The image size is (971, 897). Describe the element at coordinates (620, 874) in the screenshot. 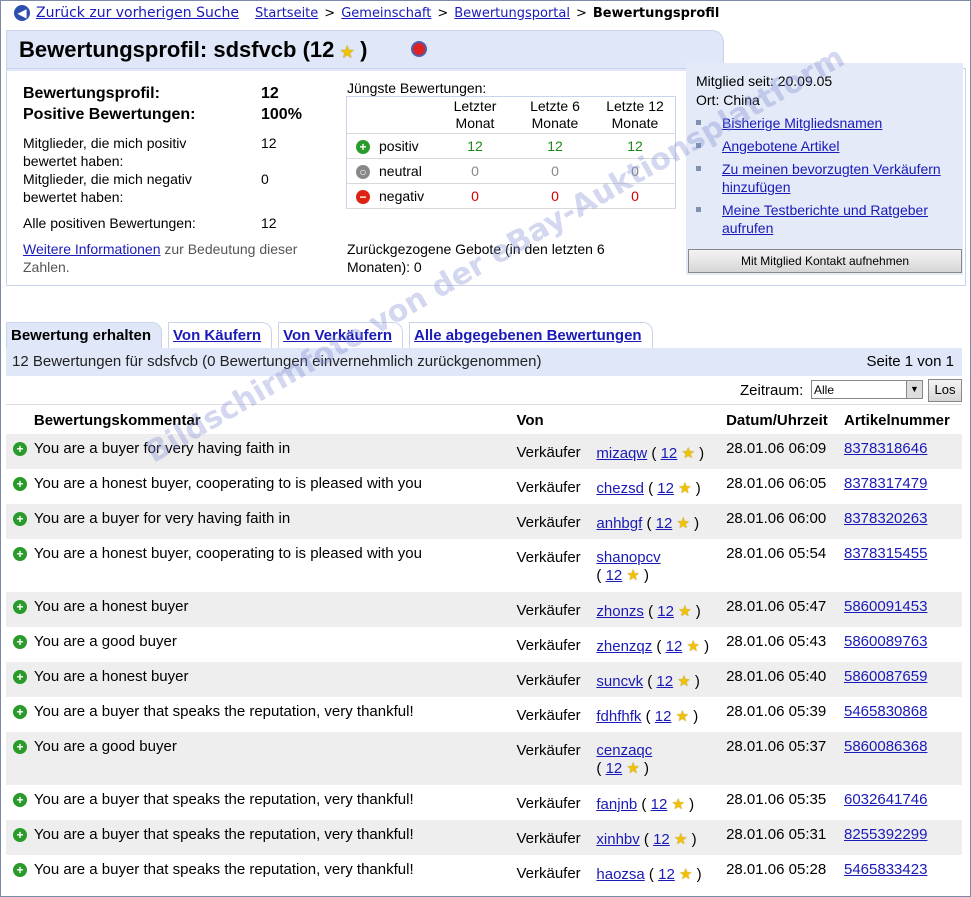

I see `user-link: haozsa` at that location.